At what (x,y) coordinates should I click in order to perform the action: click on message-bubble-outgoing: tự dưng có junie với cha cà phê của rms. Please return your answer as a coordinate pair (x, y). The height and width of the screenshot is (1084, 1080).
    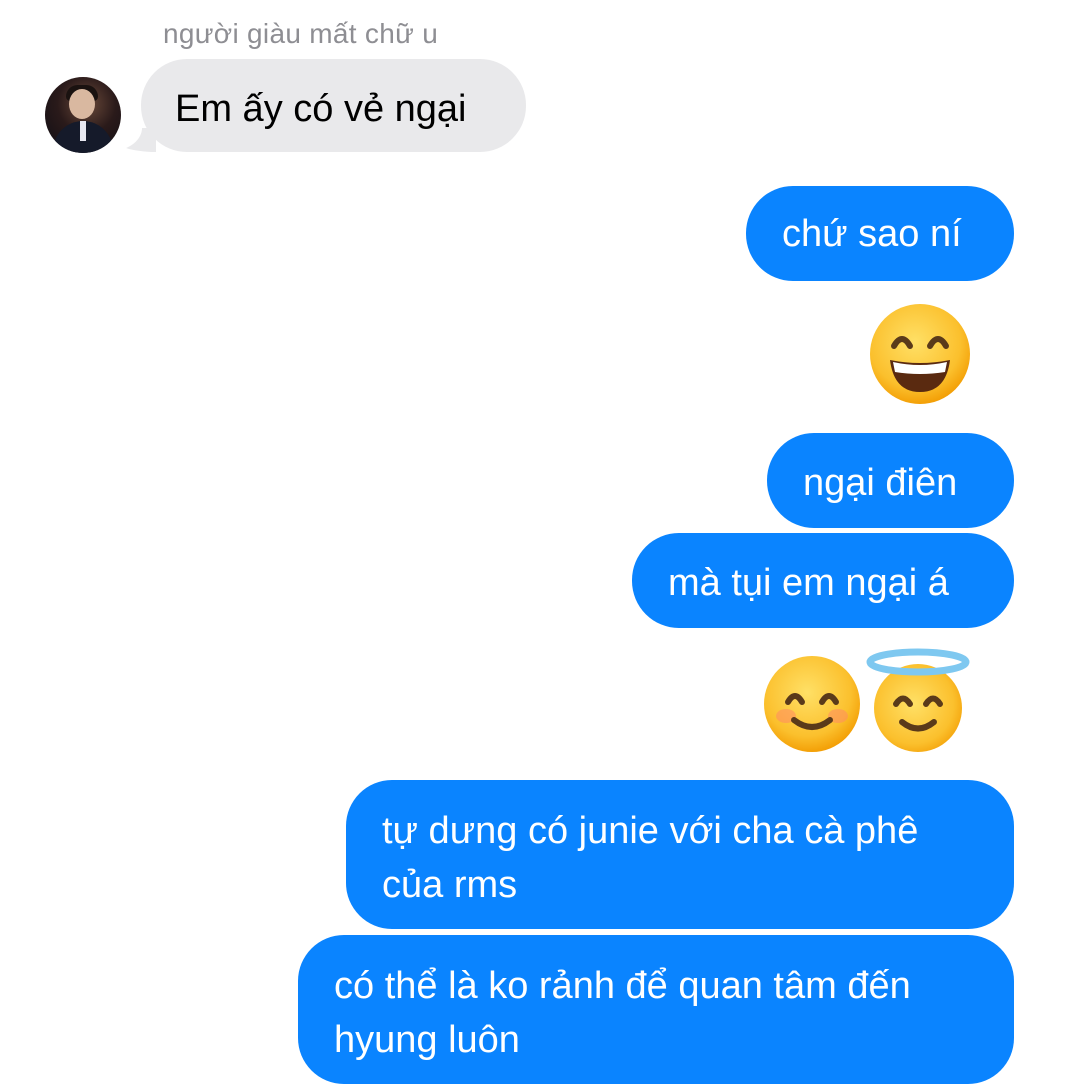
    Looking at the image, I should click on (680, 854).